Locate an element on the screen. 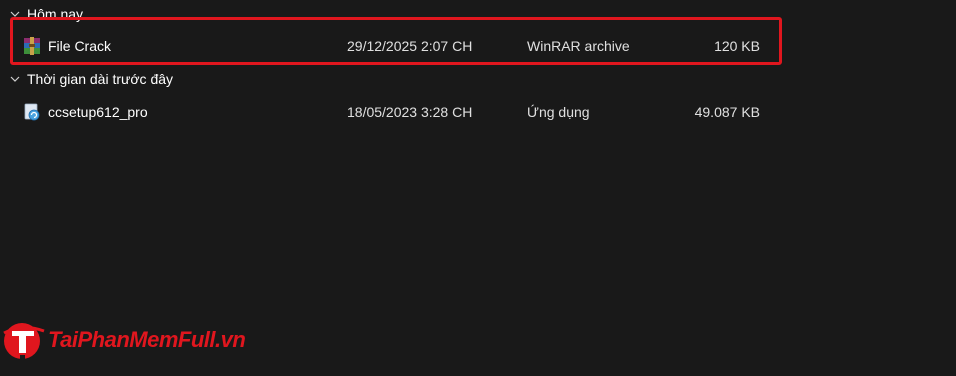  highlight-annotation-box is located at coordinates (396, 41).